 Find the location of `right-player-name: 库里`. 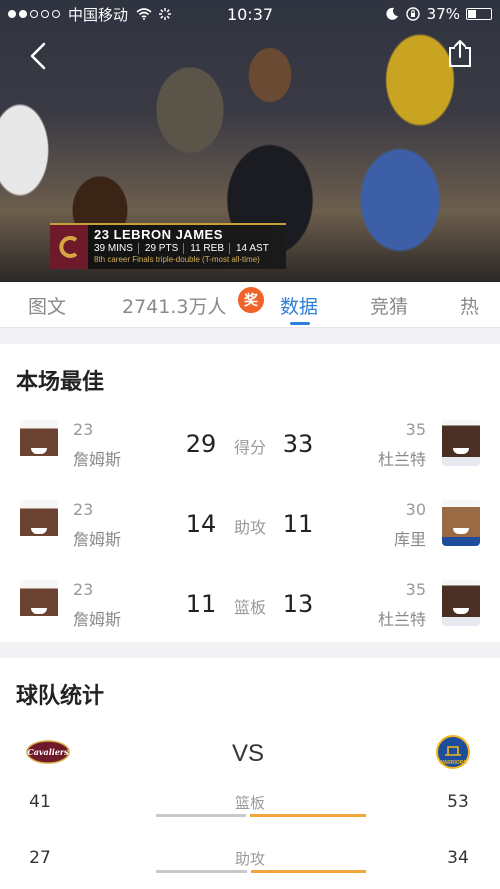

right-player-name: 库里 is located at coordinates (409, 539).